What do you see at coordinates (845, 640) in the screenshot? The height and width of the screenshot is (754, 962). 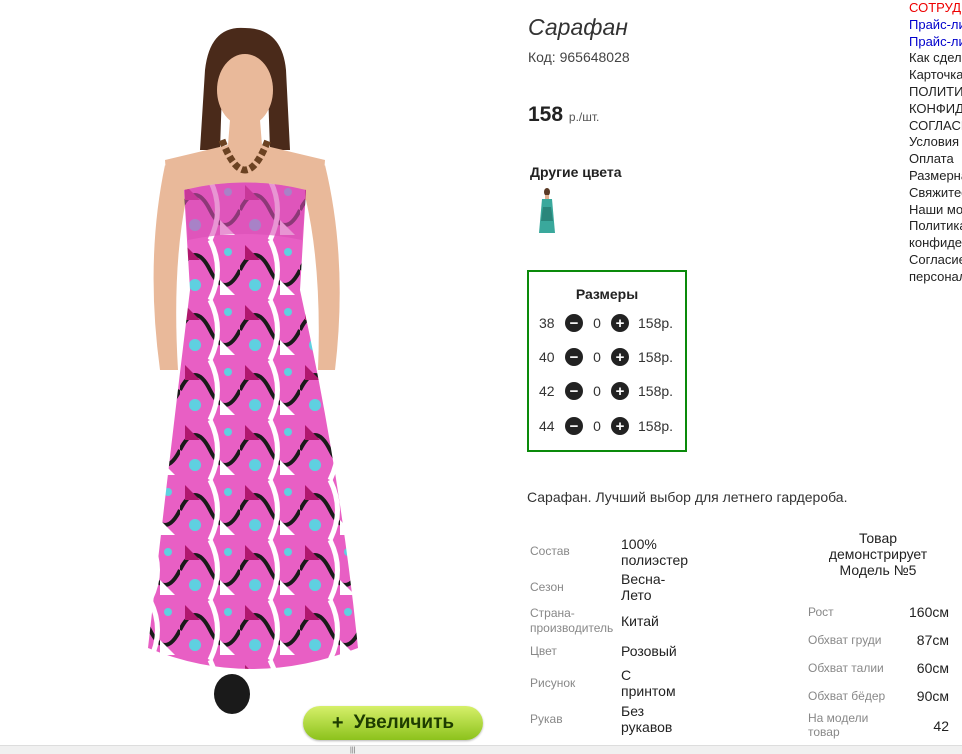 I see `model-measure-label: Обхват груди` at bounding box center [845, 640].